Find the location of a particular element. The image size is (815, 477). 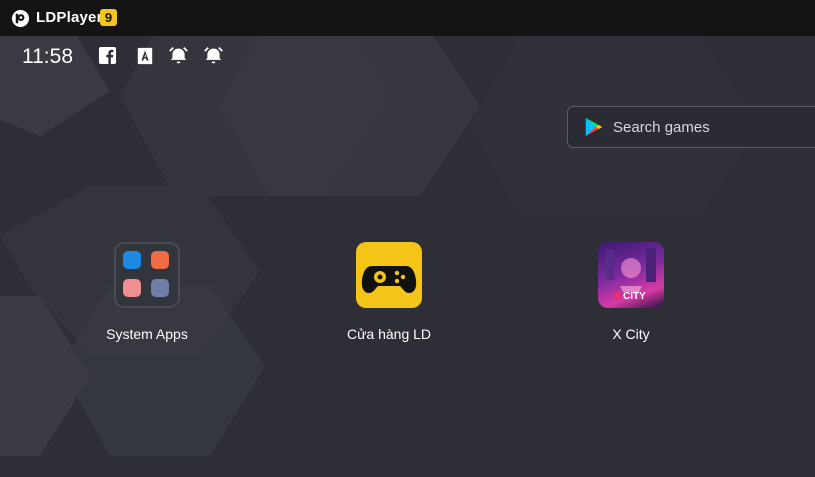

window-titlebar: LDPlayer 9 is located at coordinates (407, 18).